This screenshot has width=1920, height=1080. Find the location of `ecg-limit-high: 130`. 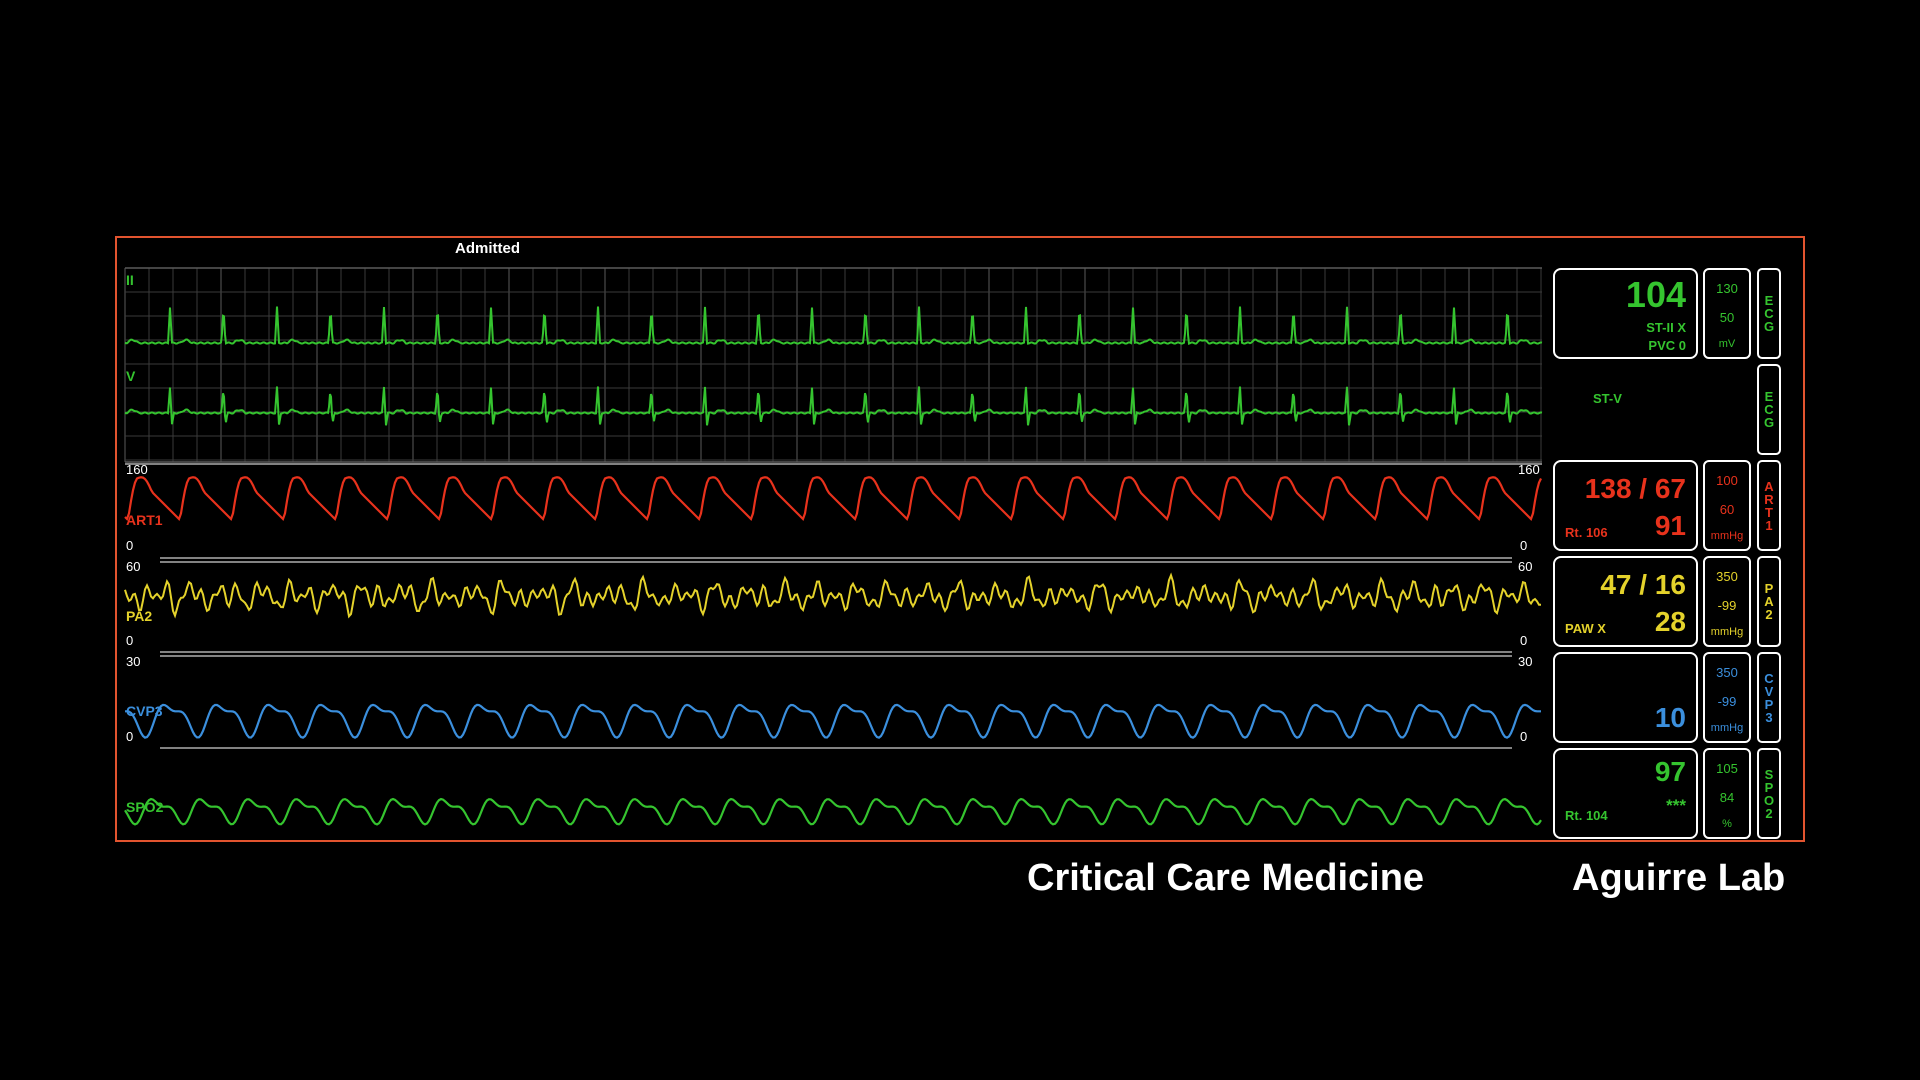

ecg-limit-high: 130 is located at coordinates (1727, 288).